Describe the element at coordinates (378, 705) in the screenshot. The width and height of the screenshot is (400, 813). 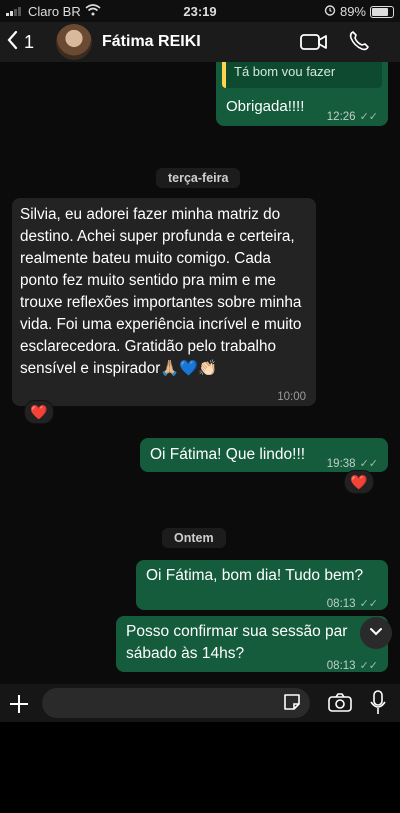
I see `microphone-icon` at that location.